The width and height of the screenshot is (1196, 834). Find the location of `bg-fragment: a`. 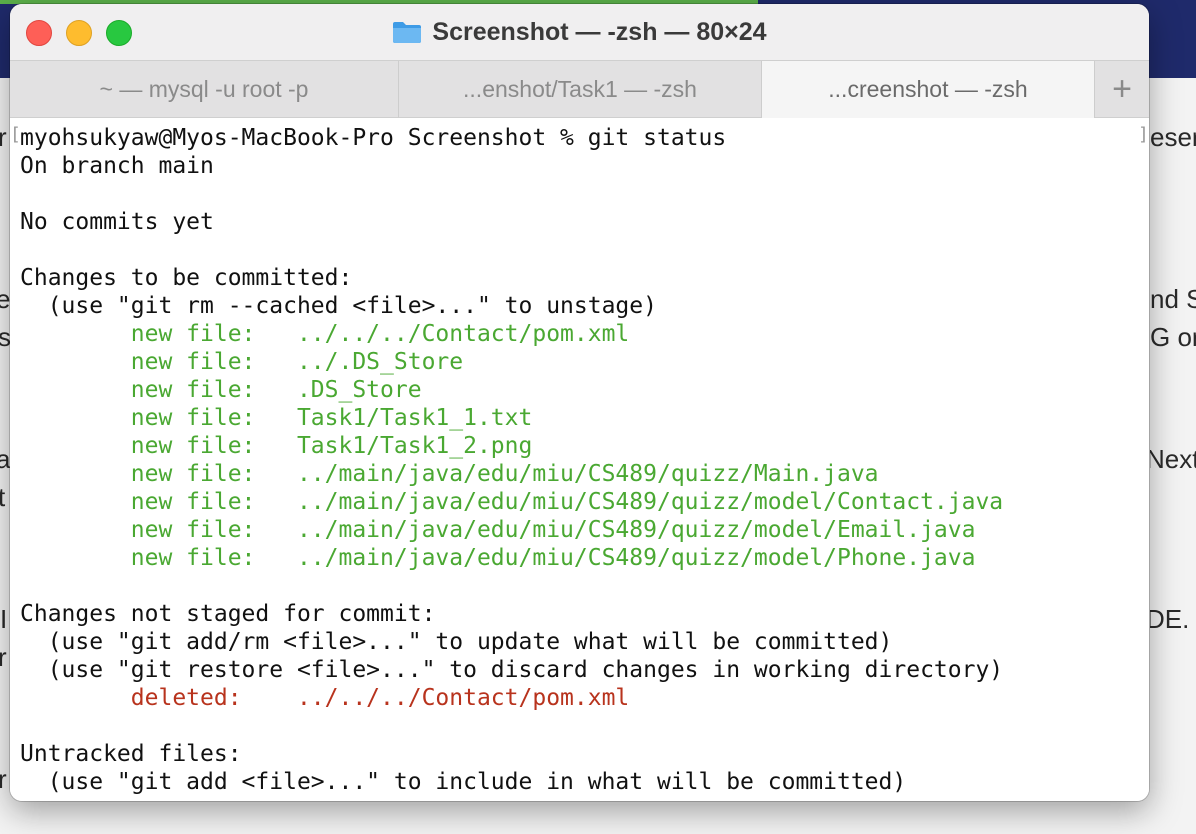

bg-fragment: a is located at coordinates (5, 459).